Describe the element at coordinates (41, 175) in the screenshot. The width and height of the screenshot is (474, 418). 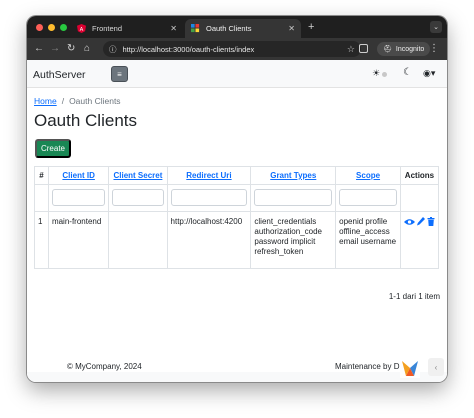
I see `header-index: #` at that location.